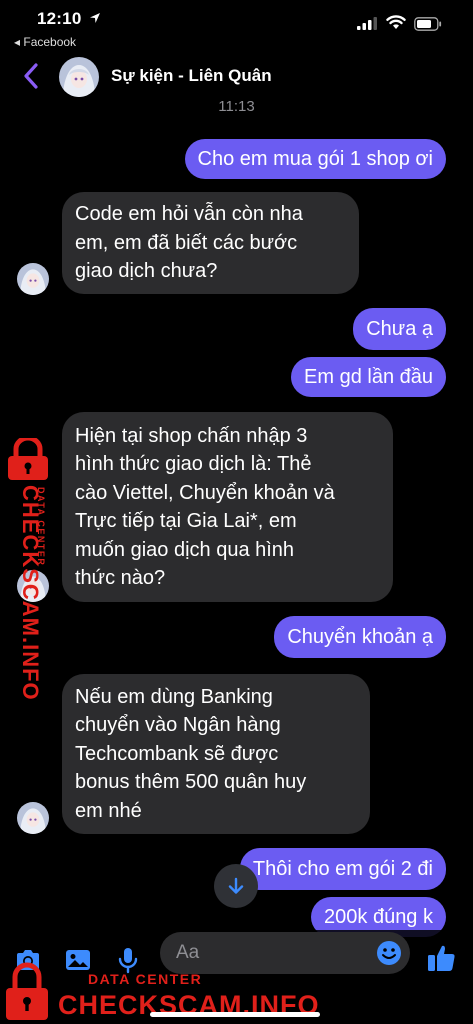 This screenshot has width=473, height=1024. I want to click on scroll-to-bottom-button, so click(236, 886).